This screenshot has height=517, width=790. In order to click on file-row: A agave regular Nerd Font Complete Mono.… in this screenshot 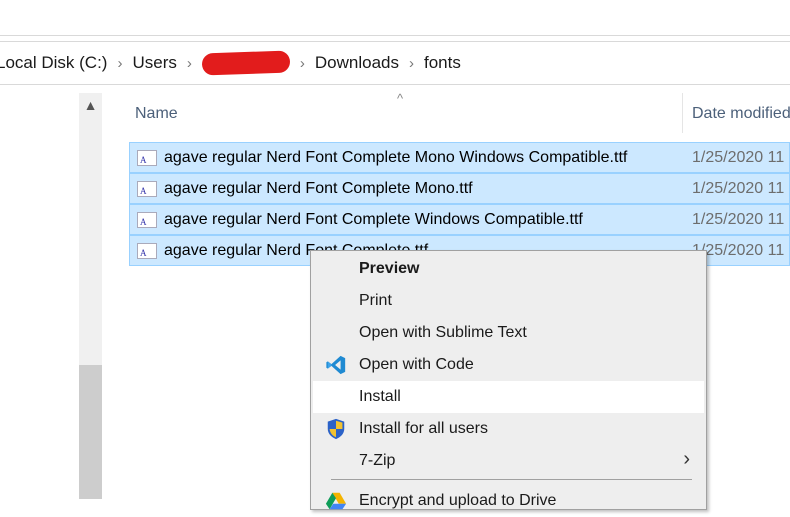, I will do `click(459, 188)`.